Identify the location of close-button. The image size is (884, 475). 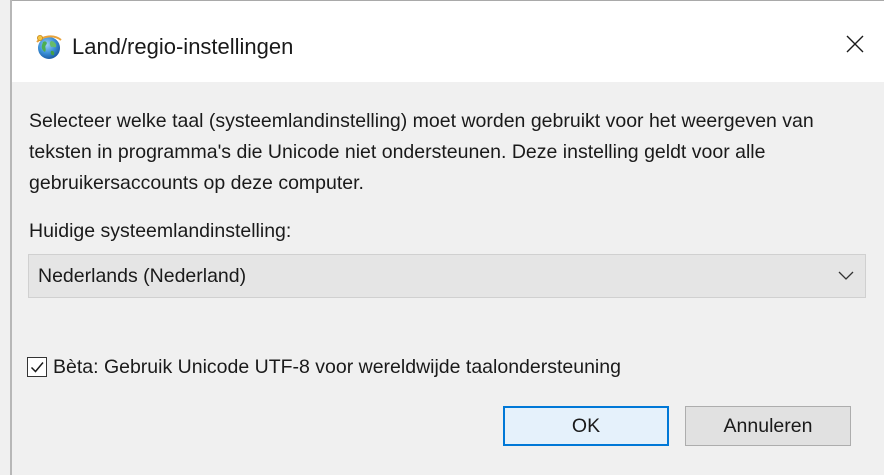
(855, 46).